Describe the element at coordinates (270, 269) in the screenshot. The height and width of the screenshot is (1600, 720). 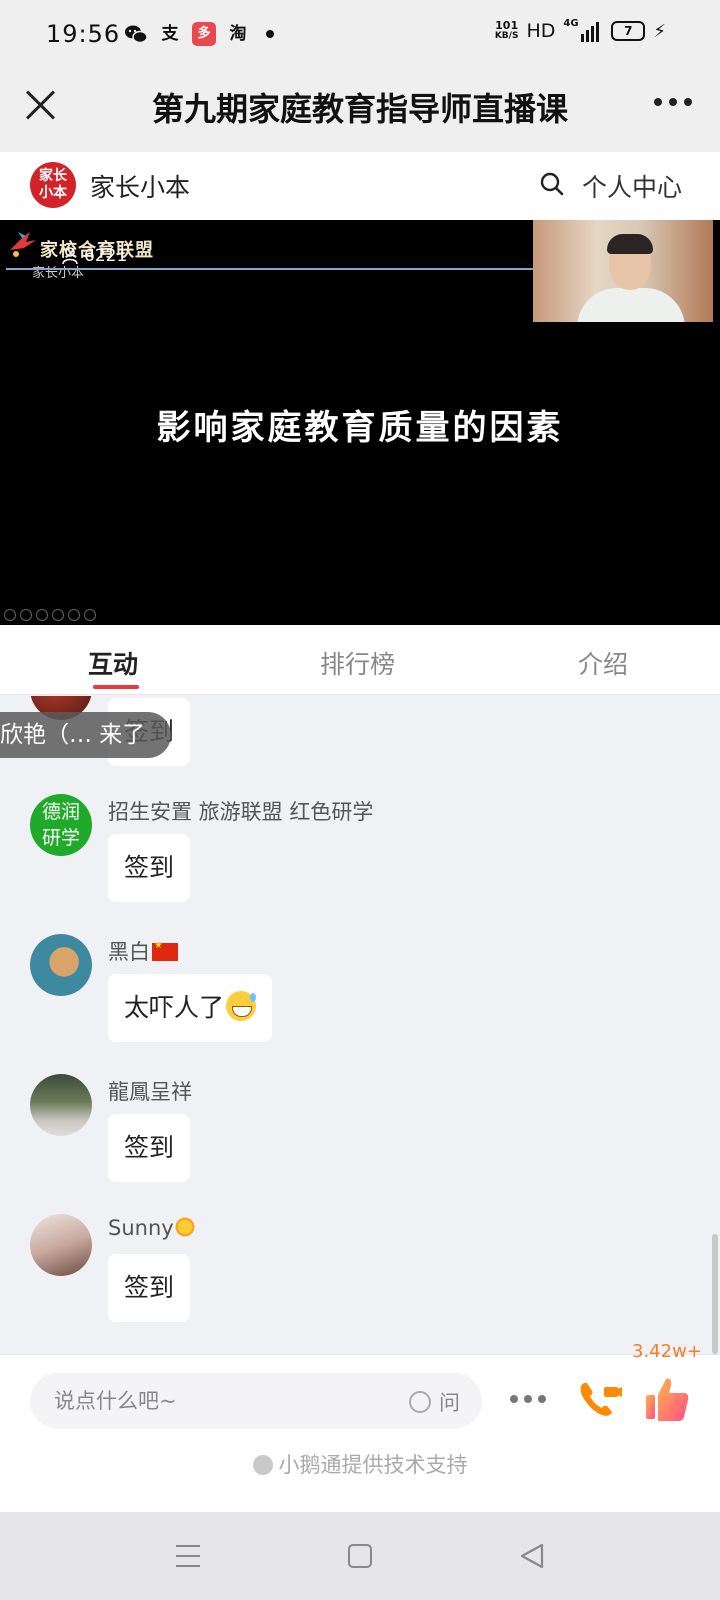
I see `video-divider-line` at that location.